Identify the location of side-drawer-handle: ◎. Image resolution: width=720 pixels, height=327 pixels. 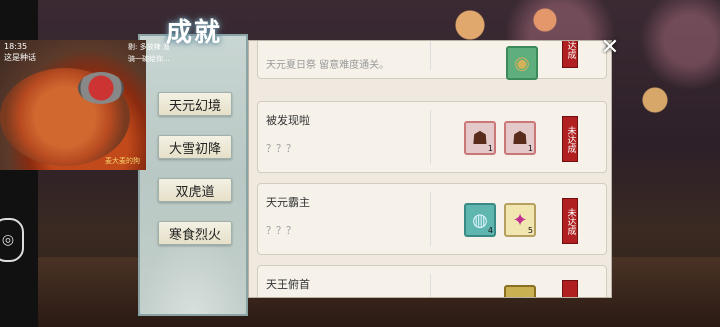
(12, 240).